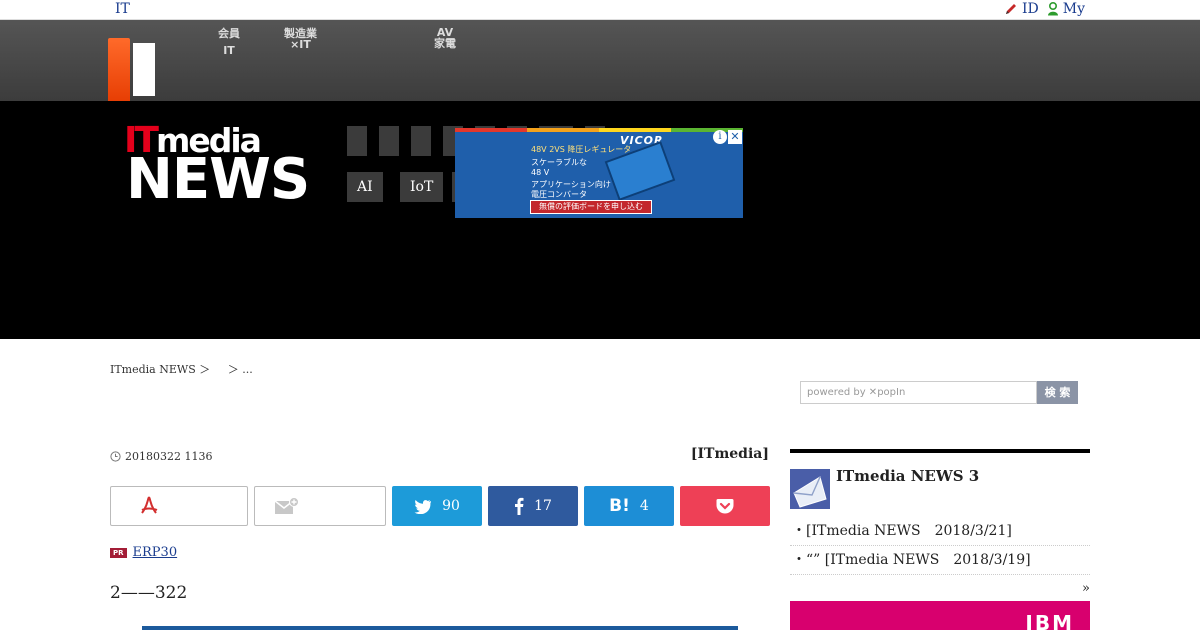  Describe the element at coordinates (422, 187) in the screenshot. I see `tag-iot: IoT` at that location.